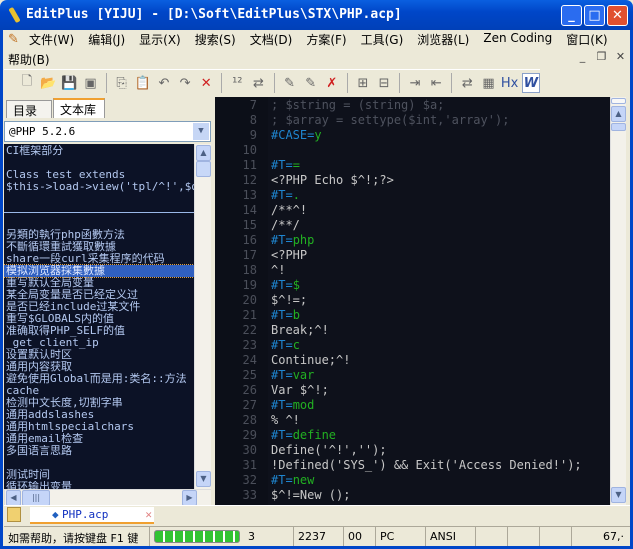 The width and height of the screenshot is (633, 549). I want to click on redo-button: ↷, so click(185, 83).